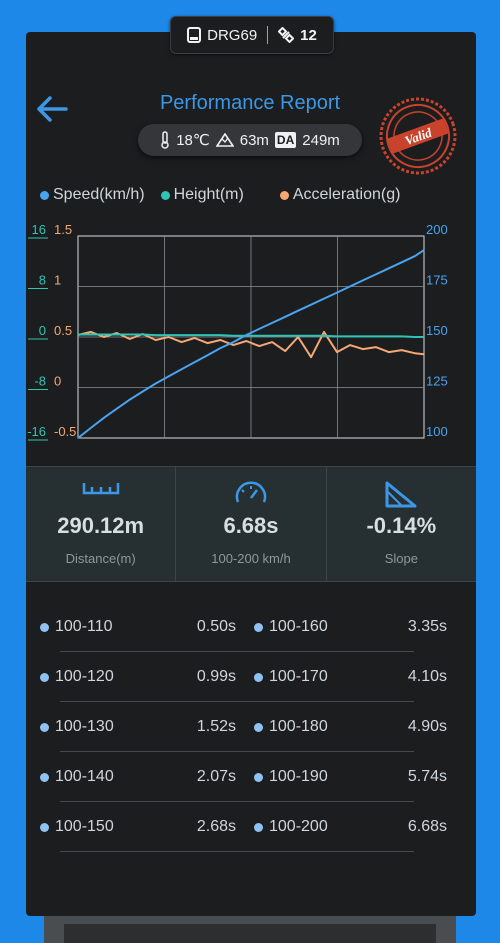 The image size is (500, 943). I want to click on split-label: 100-120, so click(84, 676).